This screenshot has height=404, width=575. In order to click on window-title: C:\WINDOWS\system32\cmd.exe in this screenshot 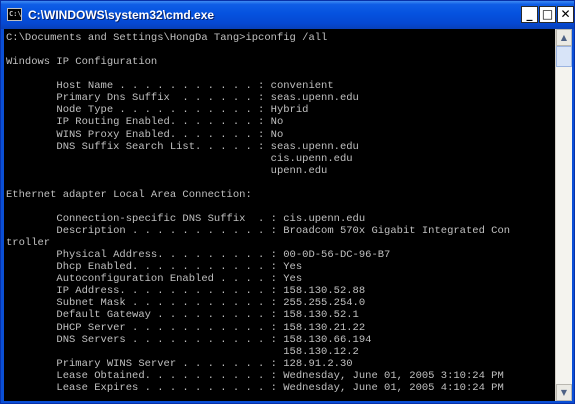, I will do `click(121, 15)`.